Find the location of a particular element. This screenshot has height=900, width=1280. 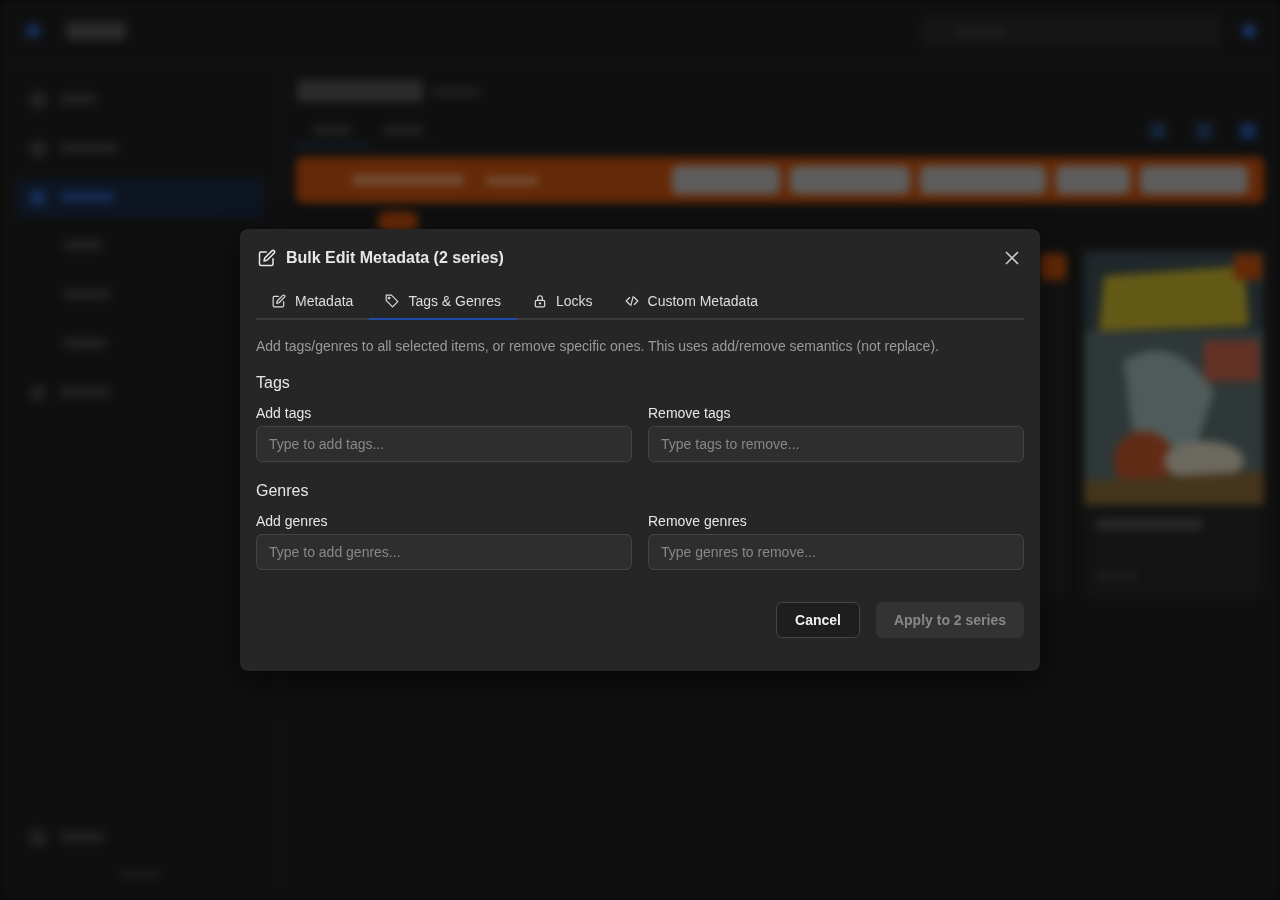

lock-icon is located at coordinates (540, 301).